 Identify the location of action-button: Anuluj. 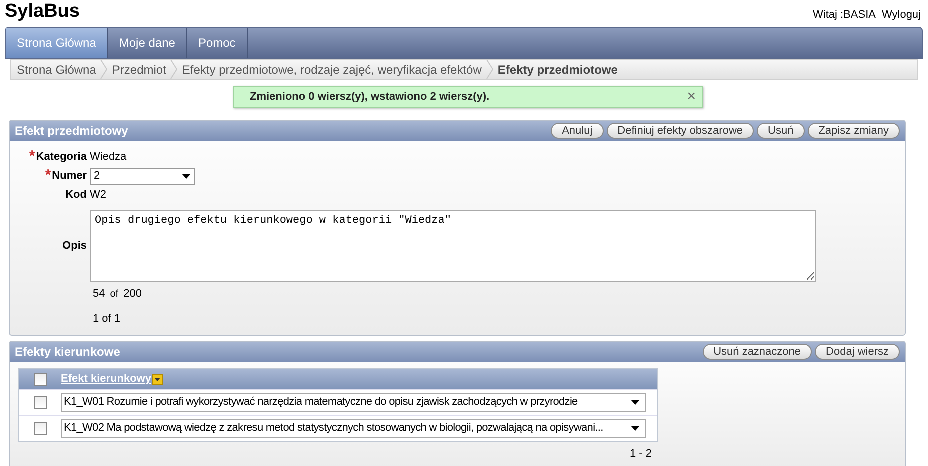
(577, 131).